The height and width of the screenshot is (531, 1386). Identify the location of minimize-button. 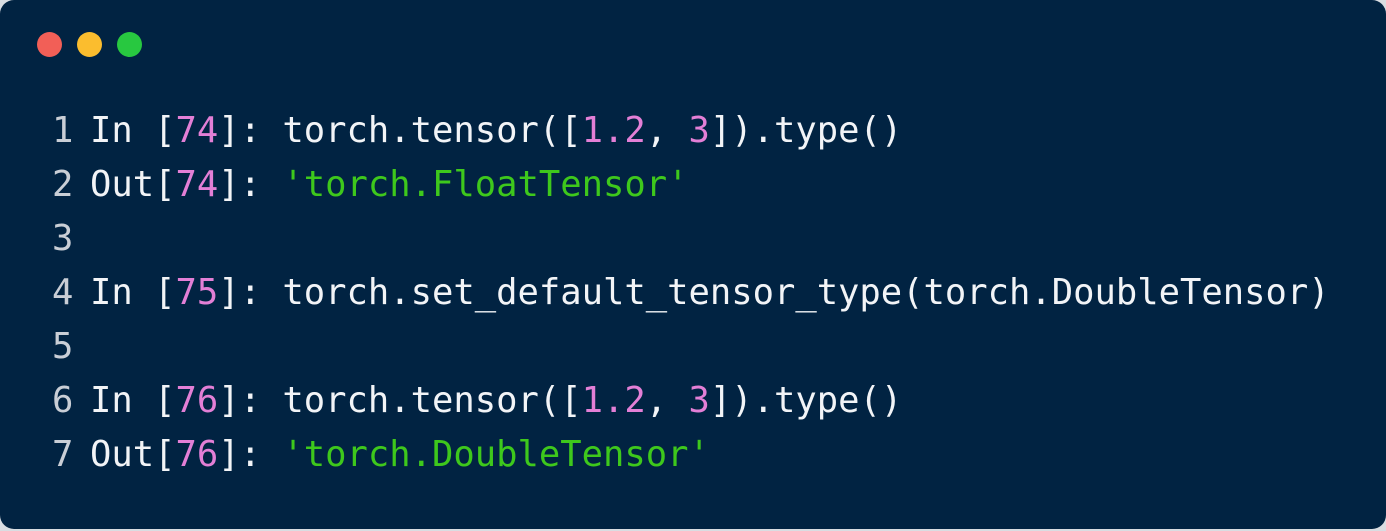
(89, 44).